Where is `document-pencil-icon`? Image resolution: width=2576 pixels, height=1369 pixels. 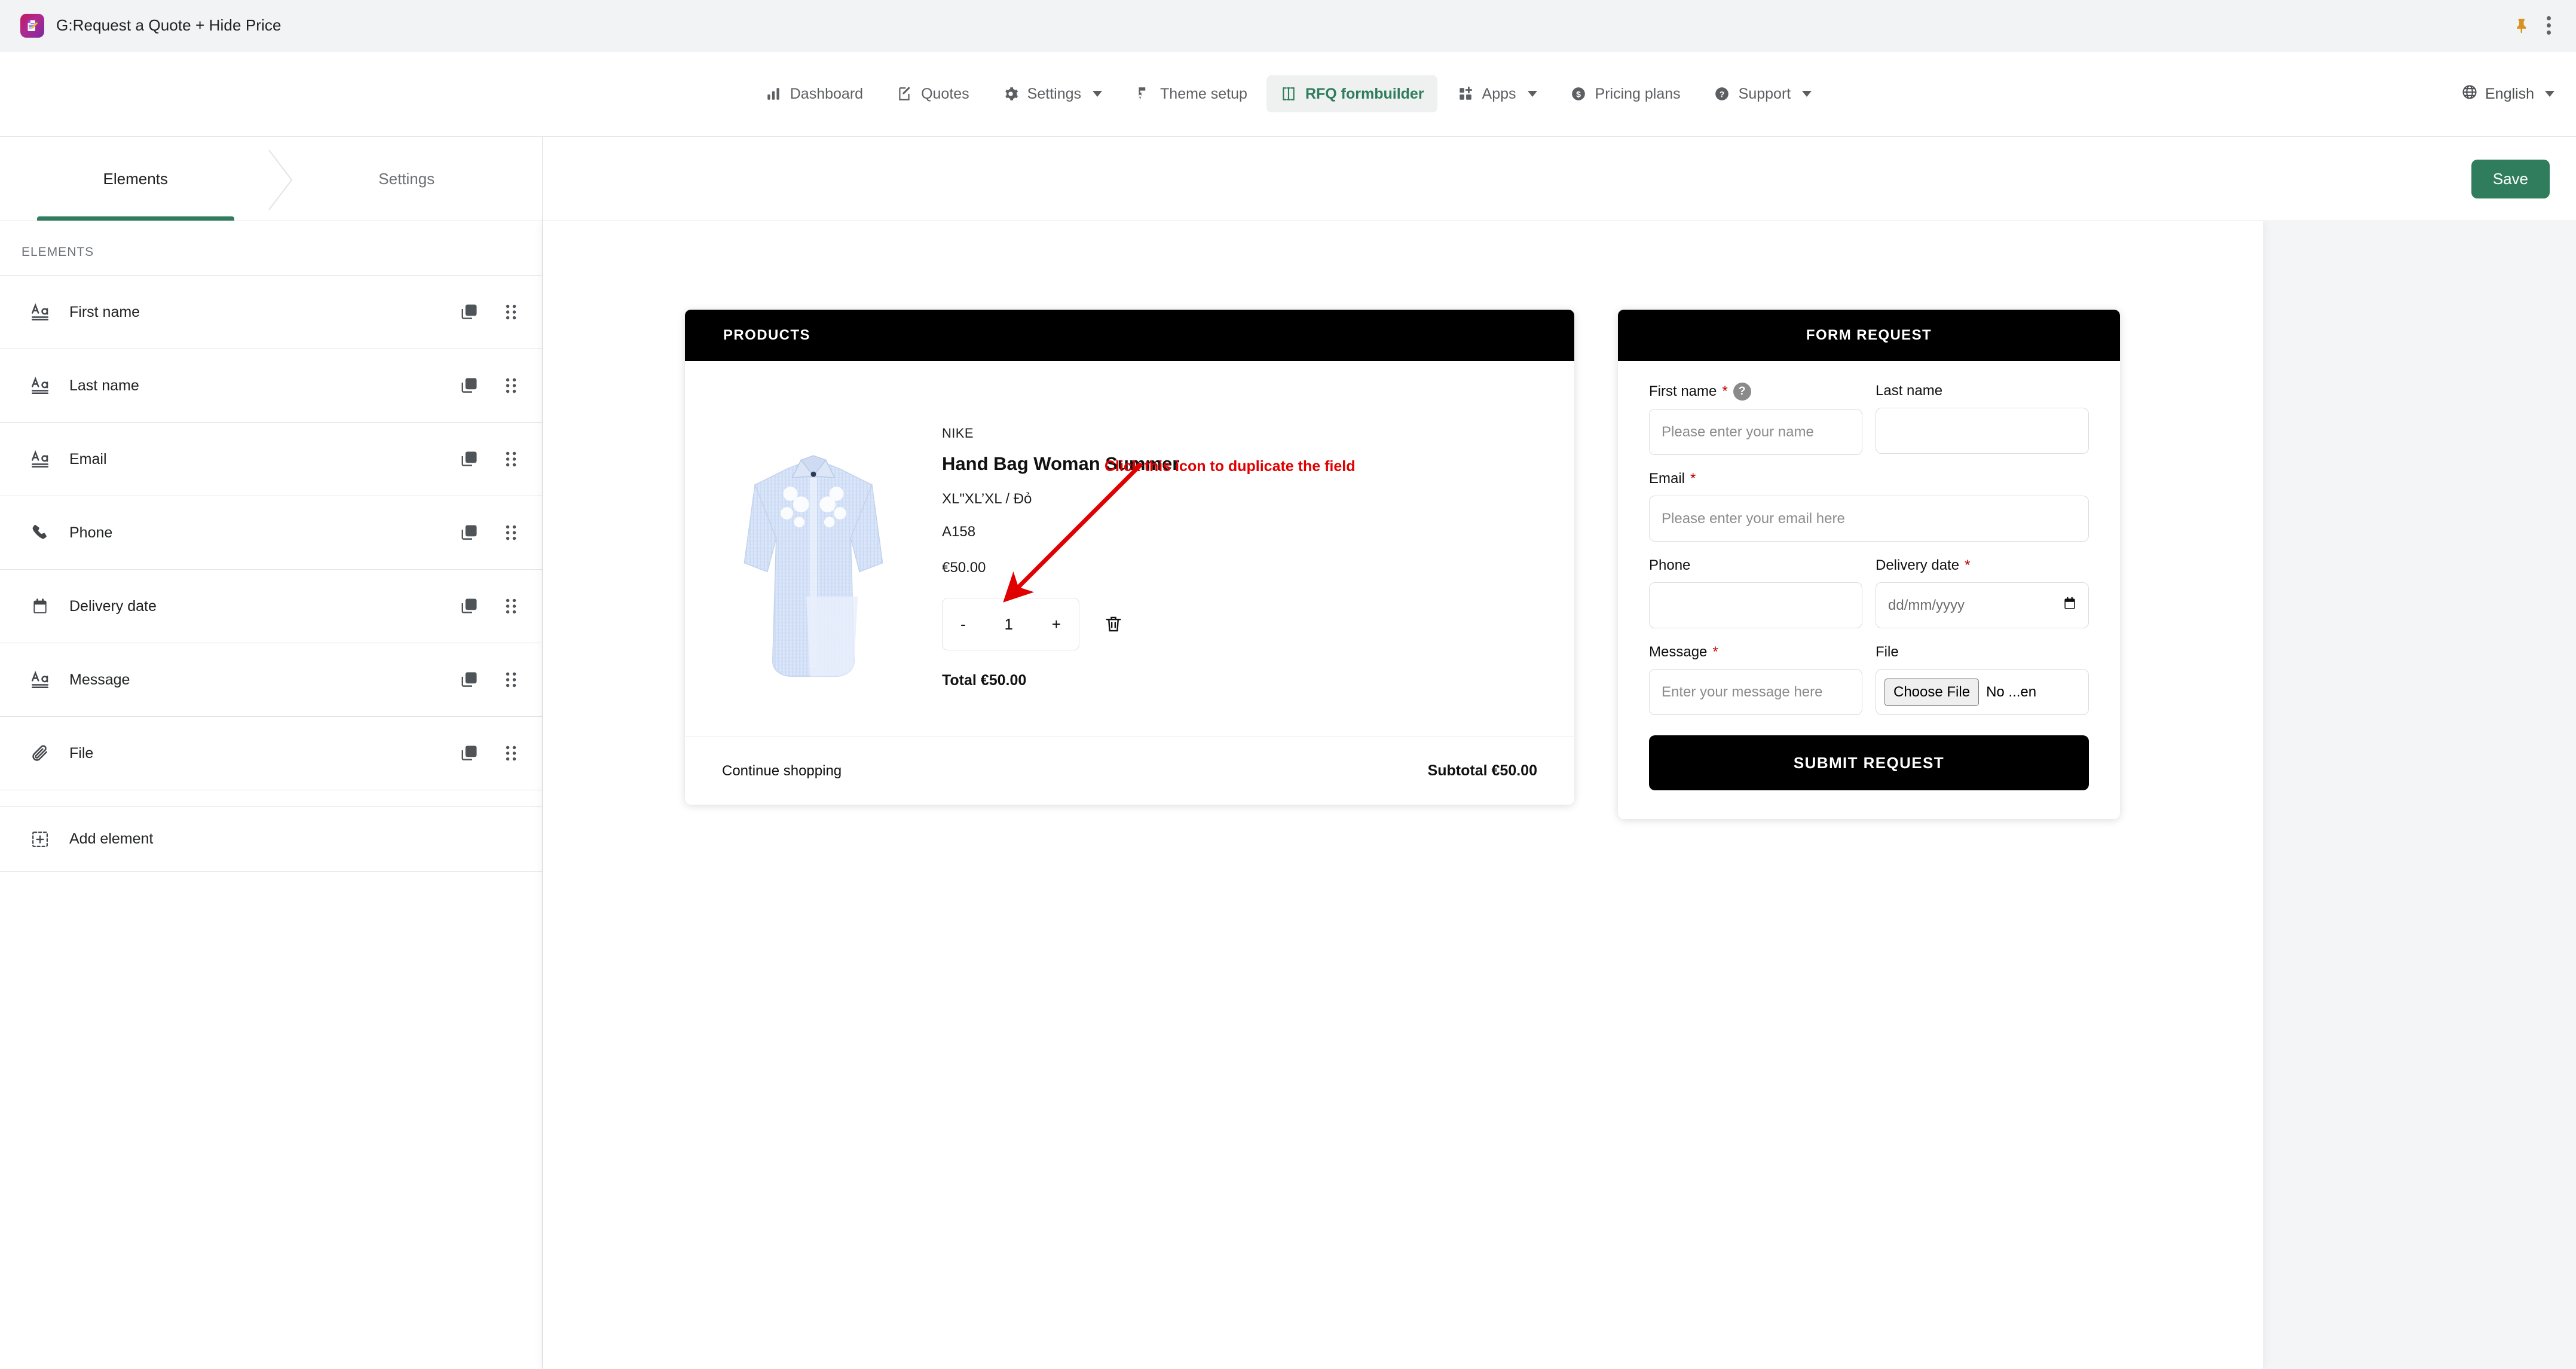 document-pencil-icon is located at coordinates (32, 25).